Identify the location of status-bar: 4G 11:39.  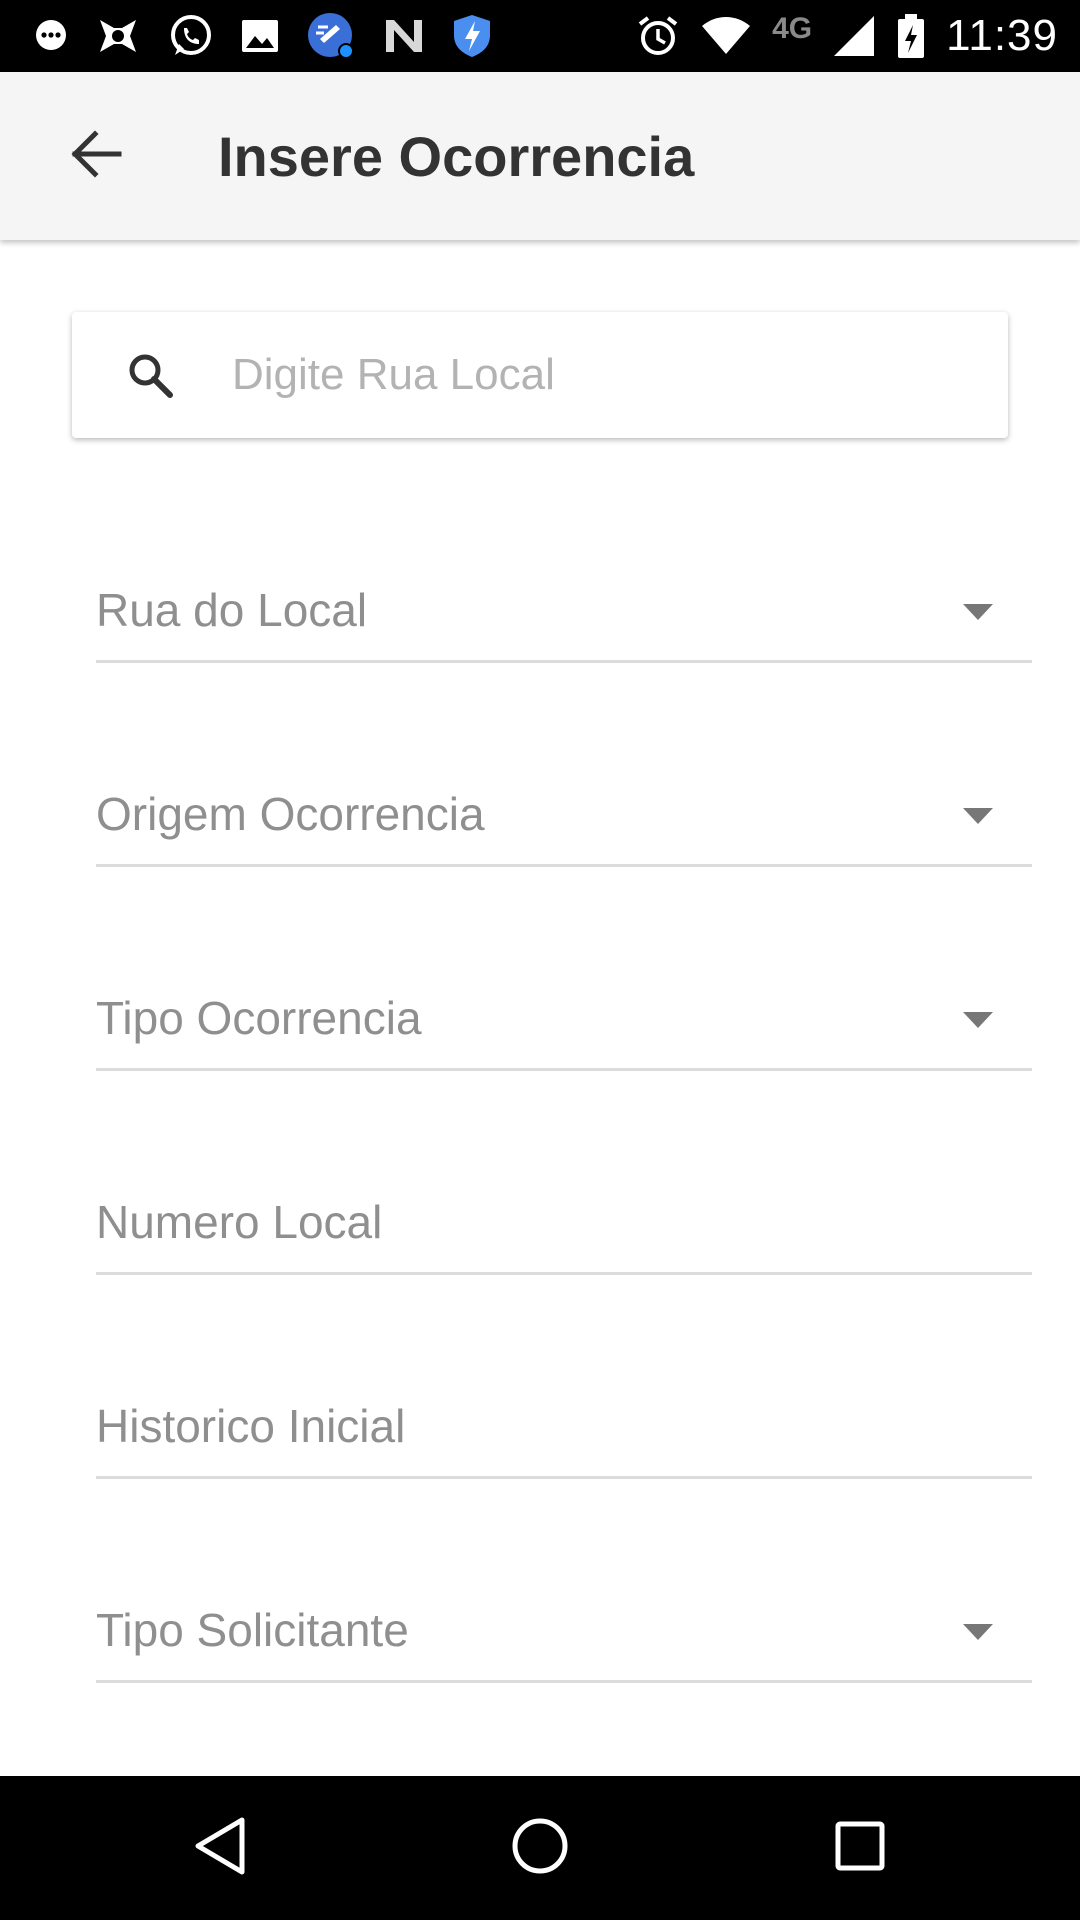
(540, 36).